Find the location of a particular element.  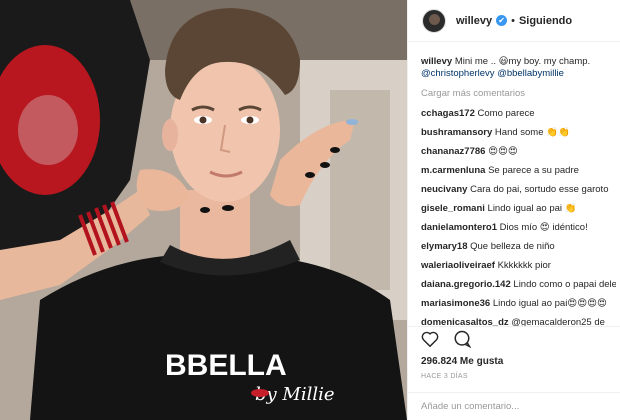

comment-row: bushramansory Hand some 👏👏 is located at coordinates (518, 133).